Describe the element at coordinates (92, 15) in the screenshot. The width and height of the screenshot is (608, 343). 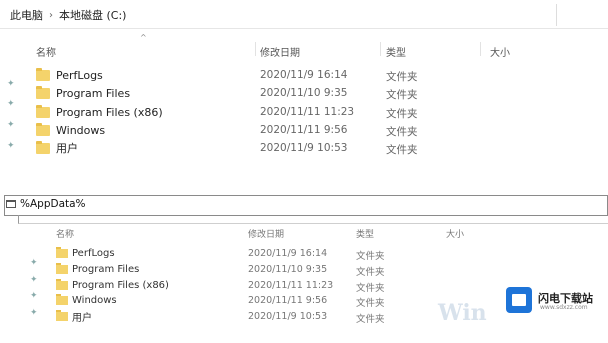
I see `breadcrumb-local-disk: 本地磁盘 (C:)` at that location.